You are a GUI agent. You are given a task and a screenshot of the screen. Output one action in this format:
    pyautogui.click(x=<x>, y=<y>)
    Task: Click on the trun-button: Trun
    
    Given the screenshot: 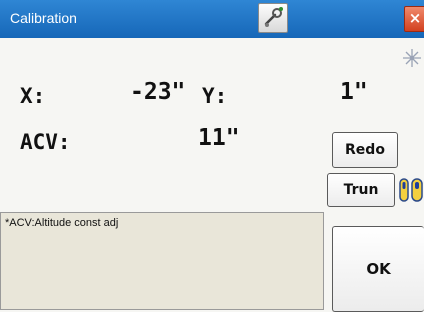 What is the action you would take?
    pyautogui.click(x=361, y=190)
    